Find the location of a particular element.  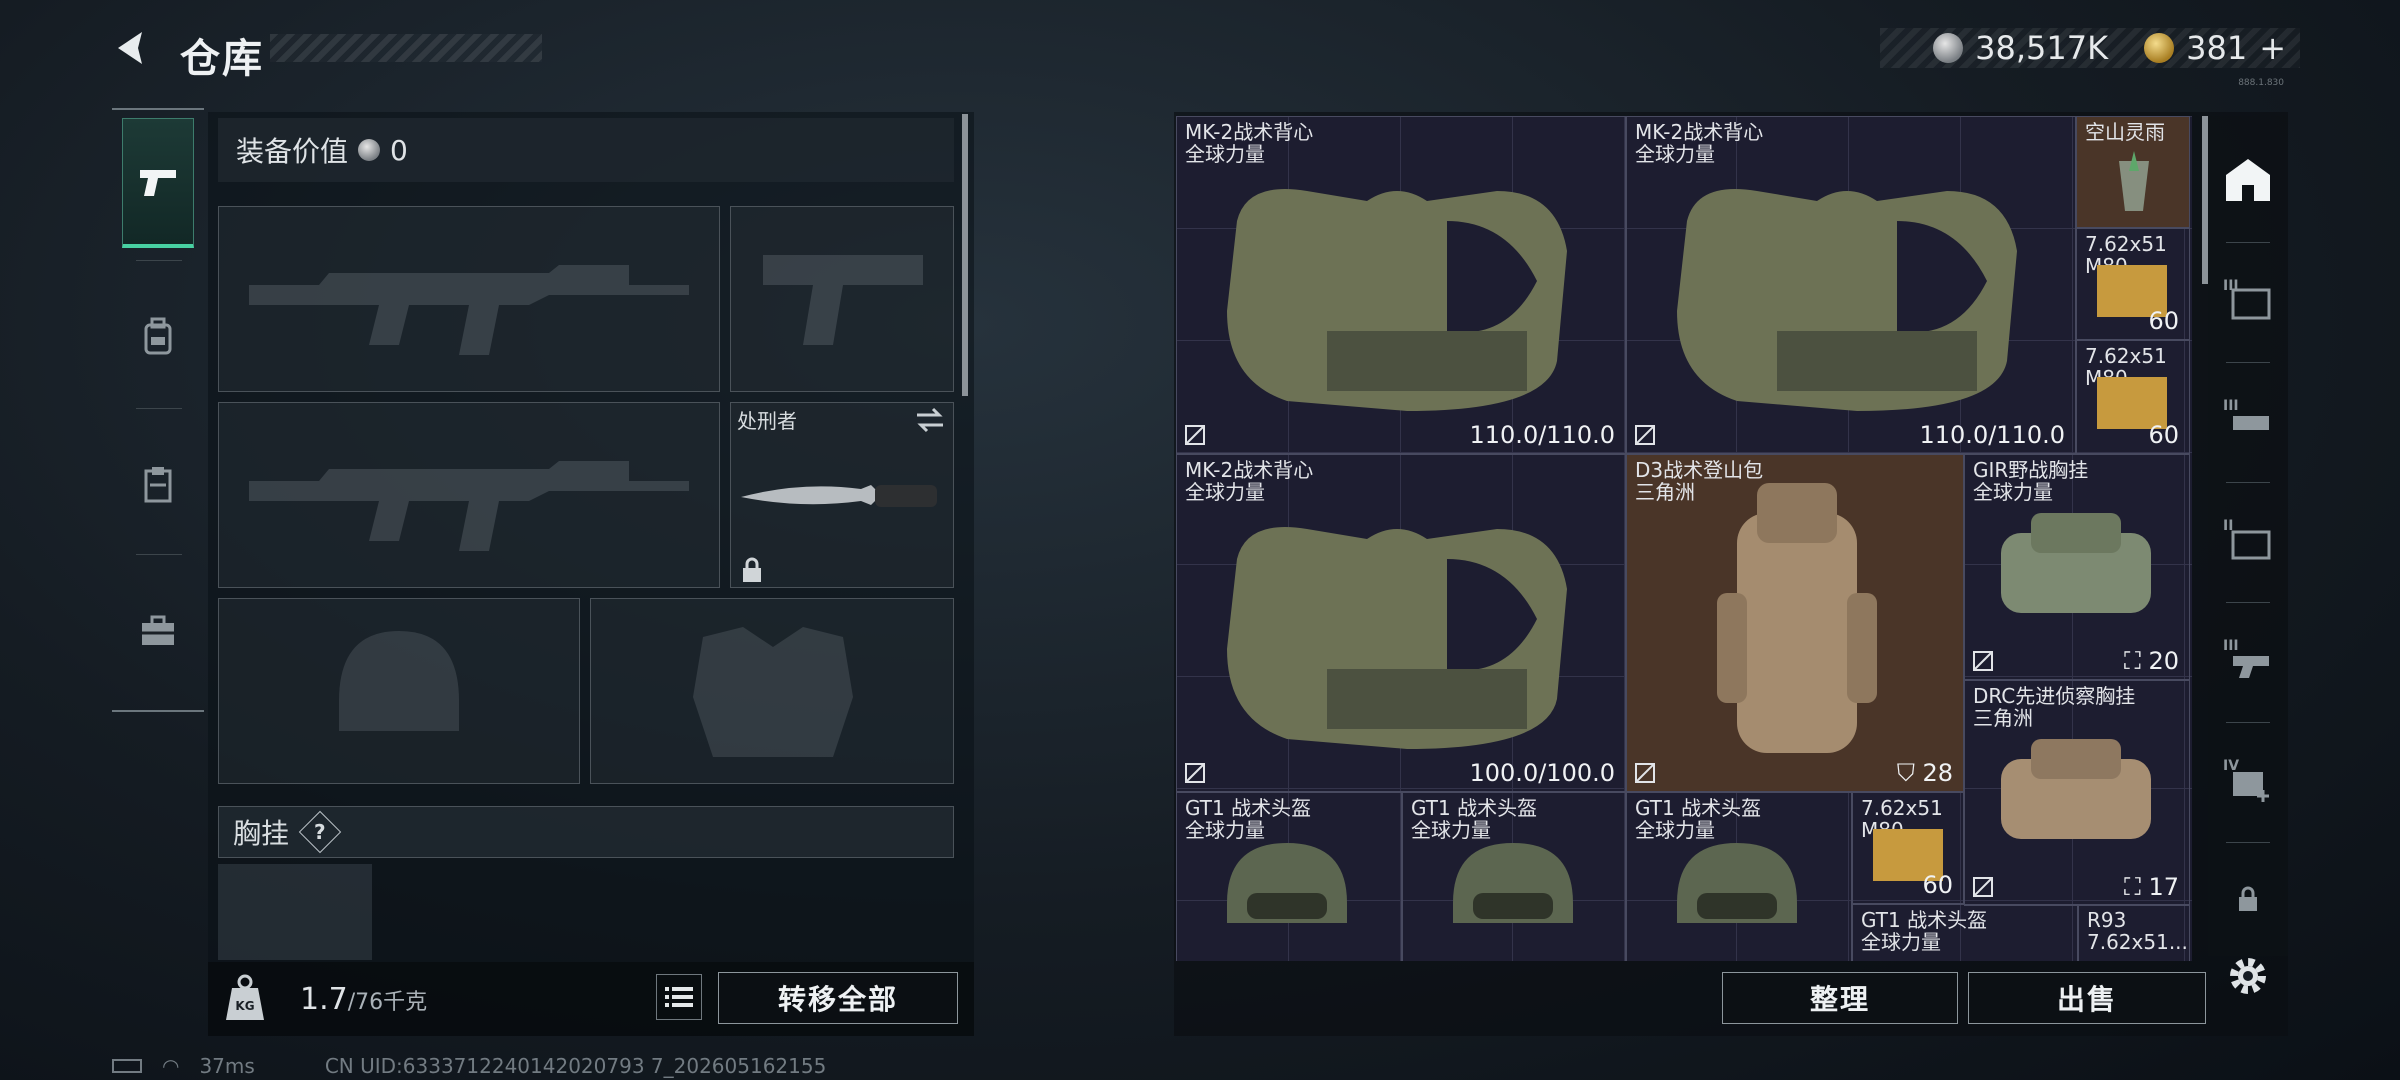

stash-tab-locked is located at coordinates (2248, 899).